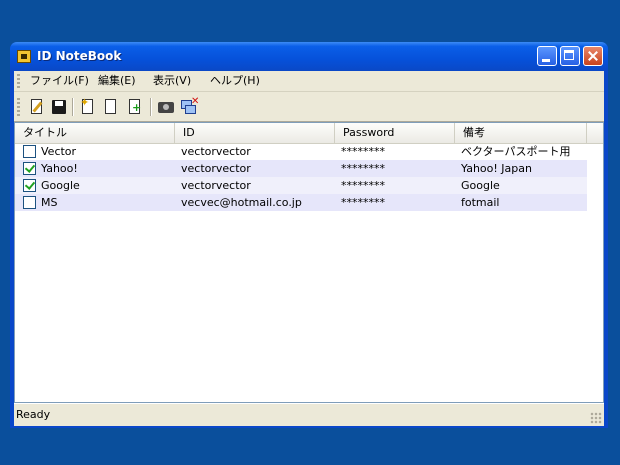 This screenshot has width=620, height=465. What do you see at coordinates (309, 414) in the screenshot?
I see `status-bar: Ready` at bounding box center [309, 414].